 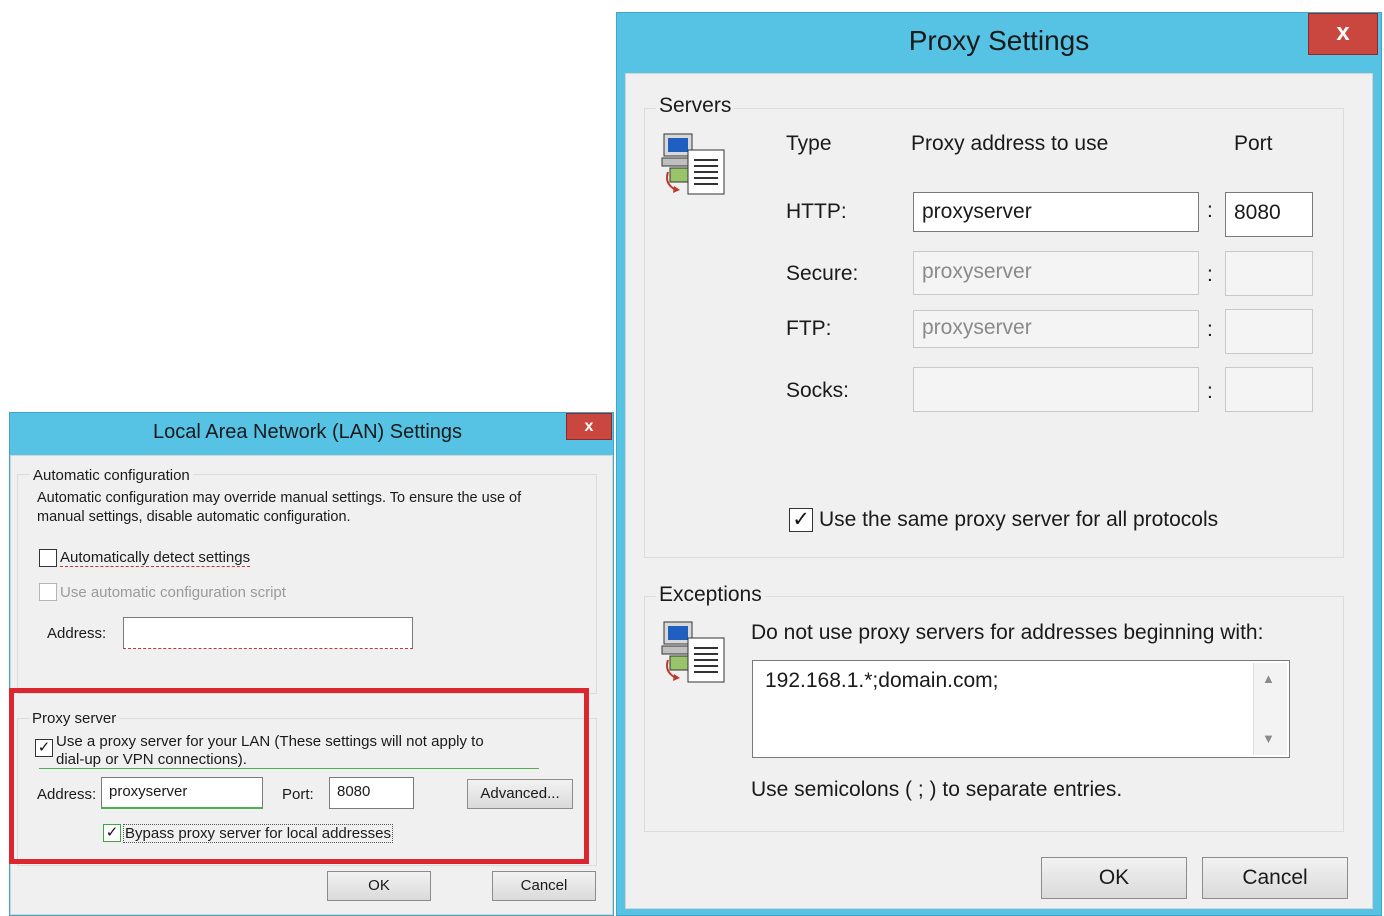 I want to click on http-port-input: 8080, so click(x=1269, y=214).